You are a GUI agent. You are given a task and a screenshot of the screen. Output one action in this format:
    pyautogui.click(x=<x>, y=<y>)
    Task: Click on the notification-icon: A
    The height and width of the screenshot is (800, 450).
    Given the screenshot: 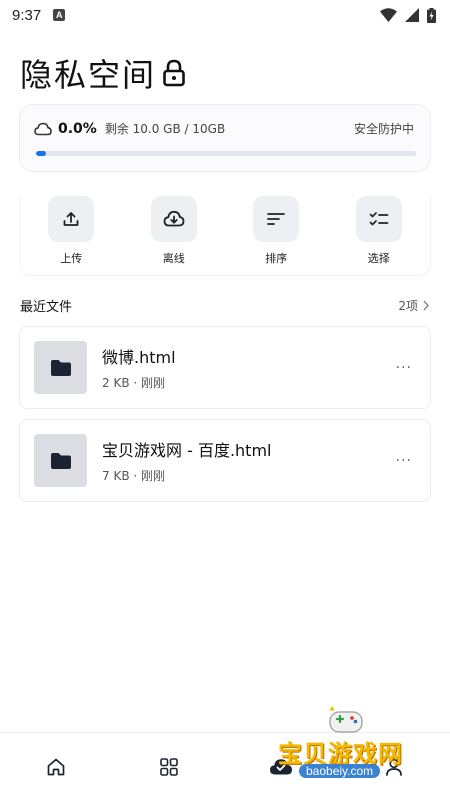 What is the action you would take?
    pyautogui.click(x=59, y=15)
    